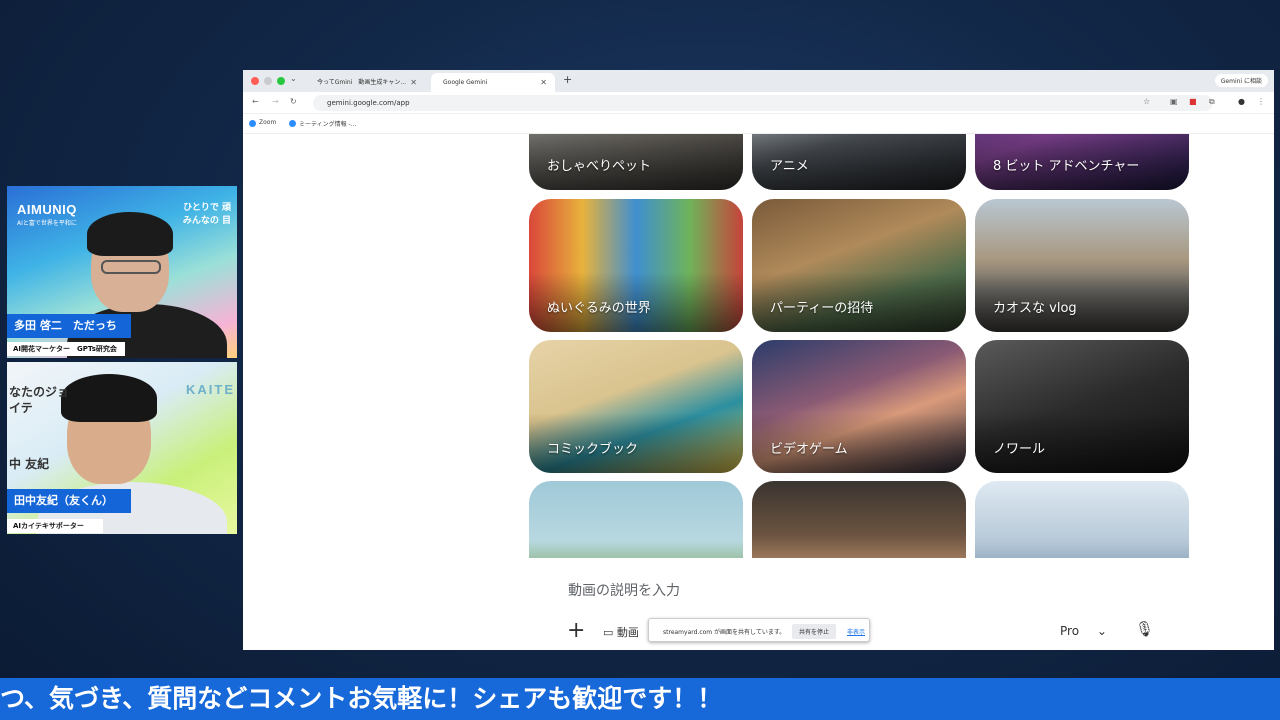 The height and width of the screenshot is (720, 1280). I want to click on add-attachment-button: +, so click(576, 630).